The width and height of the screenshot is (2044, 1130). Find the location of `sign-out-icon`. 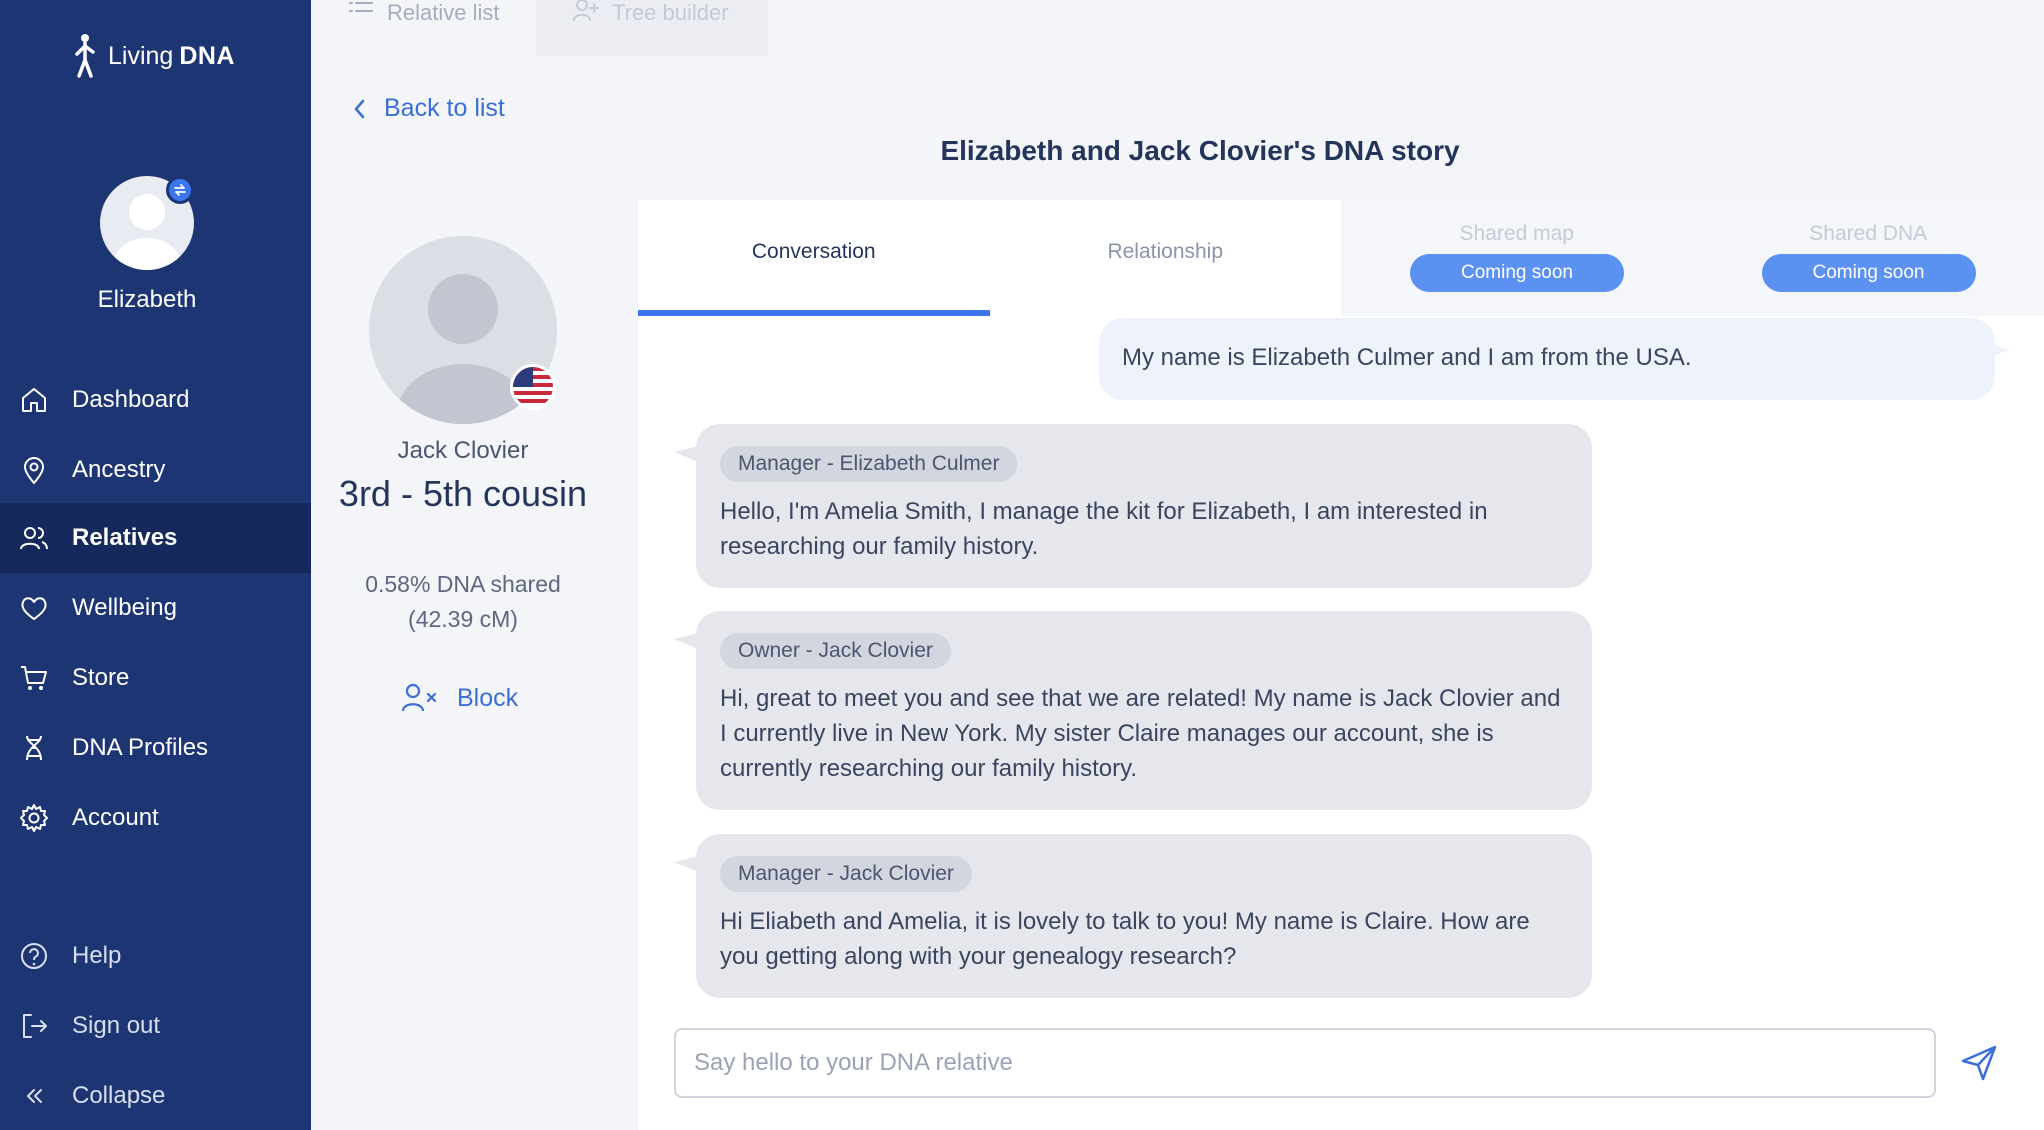

sign-out-icon is located at coordinates (35, 1026).